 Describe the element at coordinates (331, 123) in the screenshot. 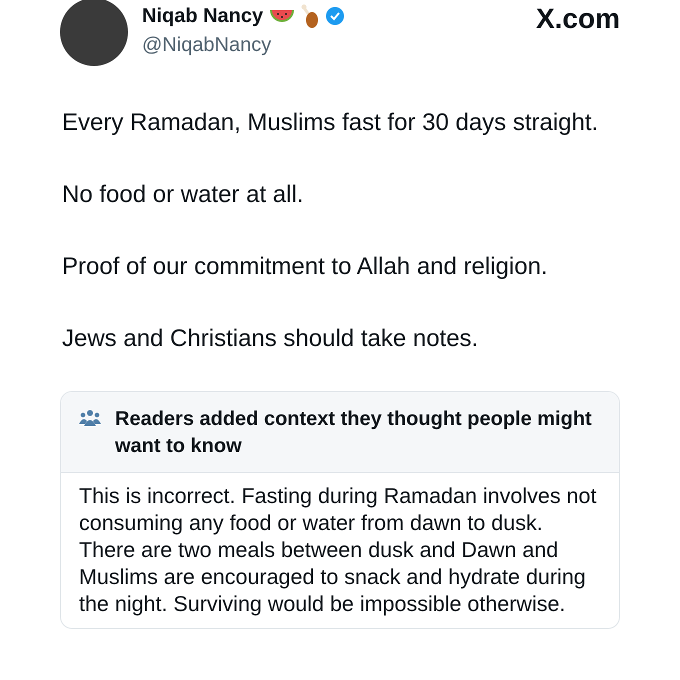

I see `tweet-paragraph: Every Ramadan, Muslims fast for 30 days straight.` at that location.